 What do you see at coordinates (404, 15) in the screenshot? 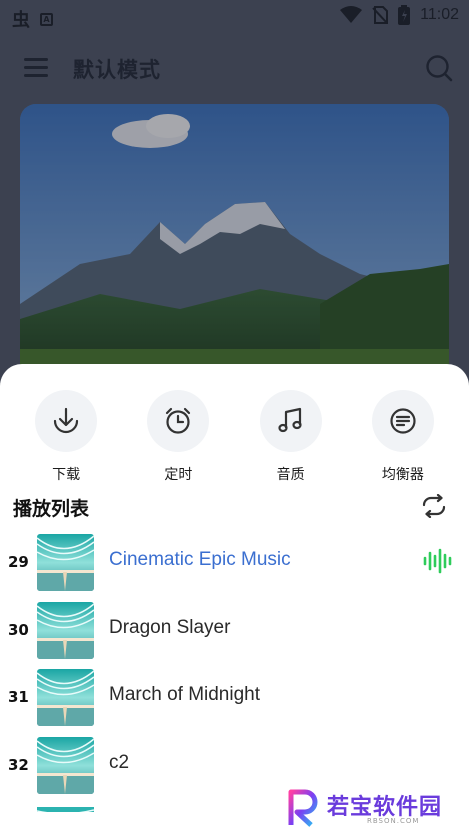
I see `battery-icon` at bounding box center [404, 15].